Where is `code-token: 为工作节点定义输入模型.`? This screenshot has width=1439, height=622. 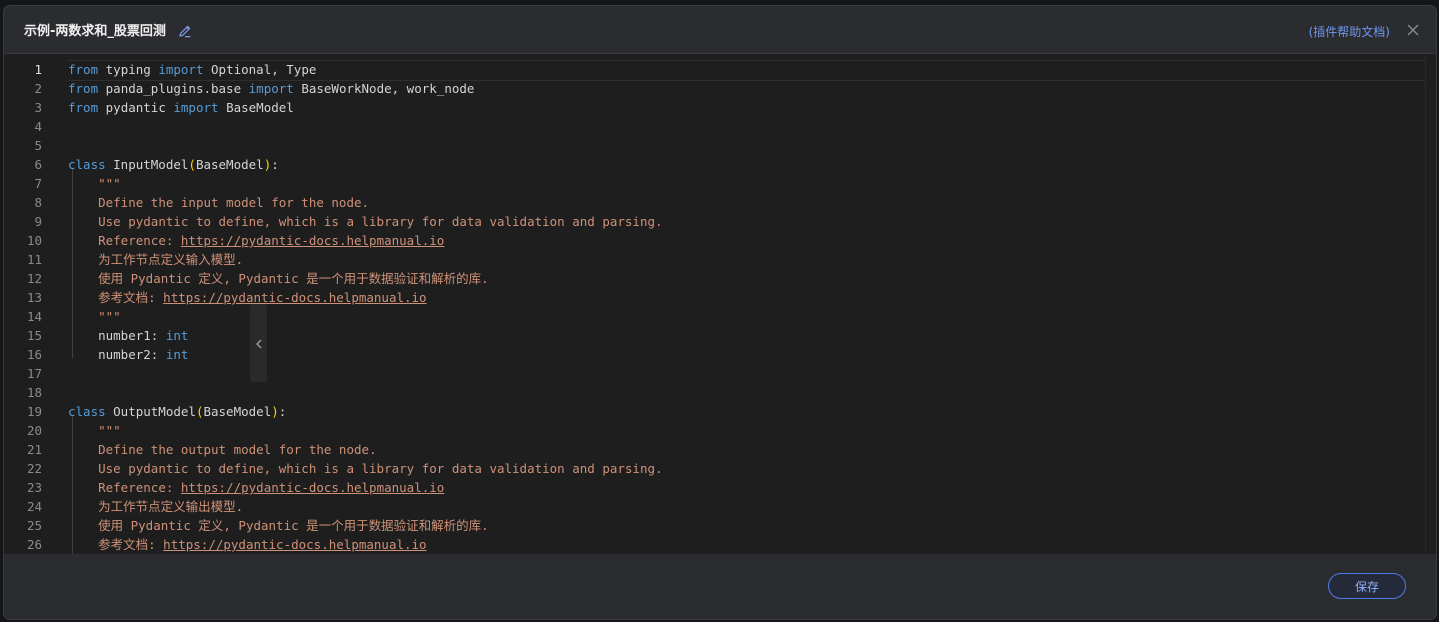
code-token: 为工作节点定义输入模型. is located at coordinates (171, 259).